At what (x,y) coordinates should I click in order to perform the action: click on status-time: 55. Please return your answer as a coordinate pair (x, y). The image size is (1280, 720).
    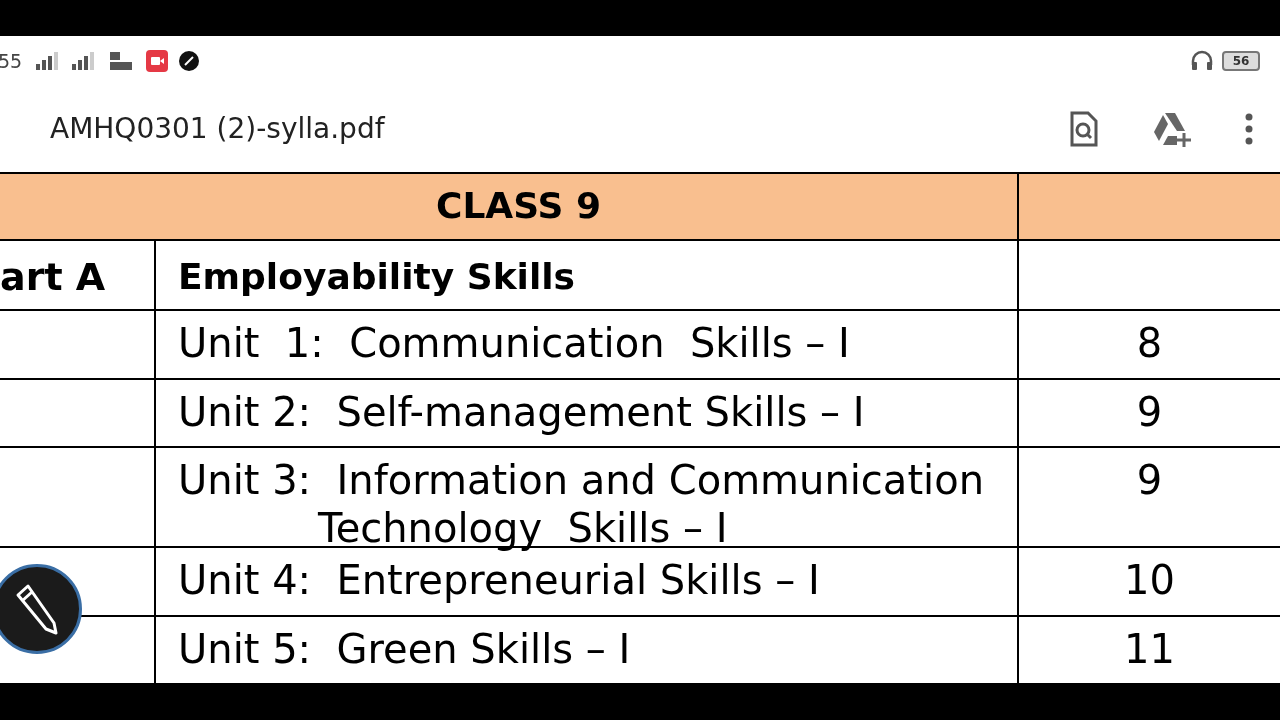
    Looking at the image, I should click on (11, 61).